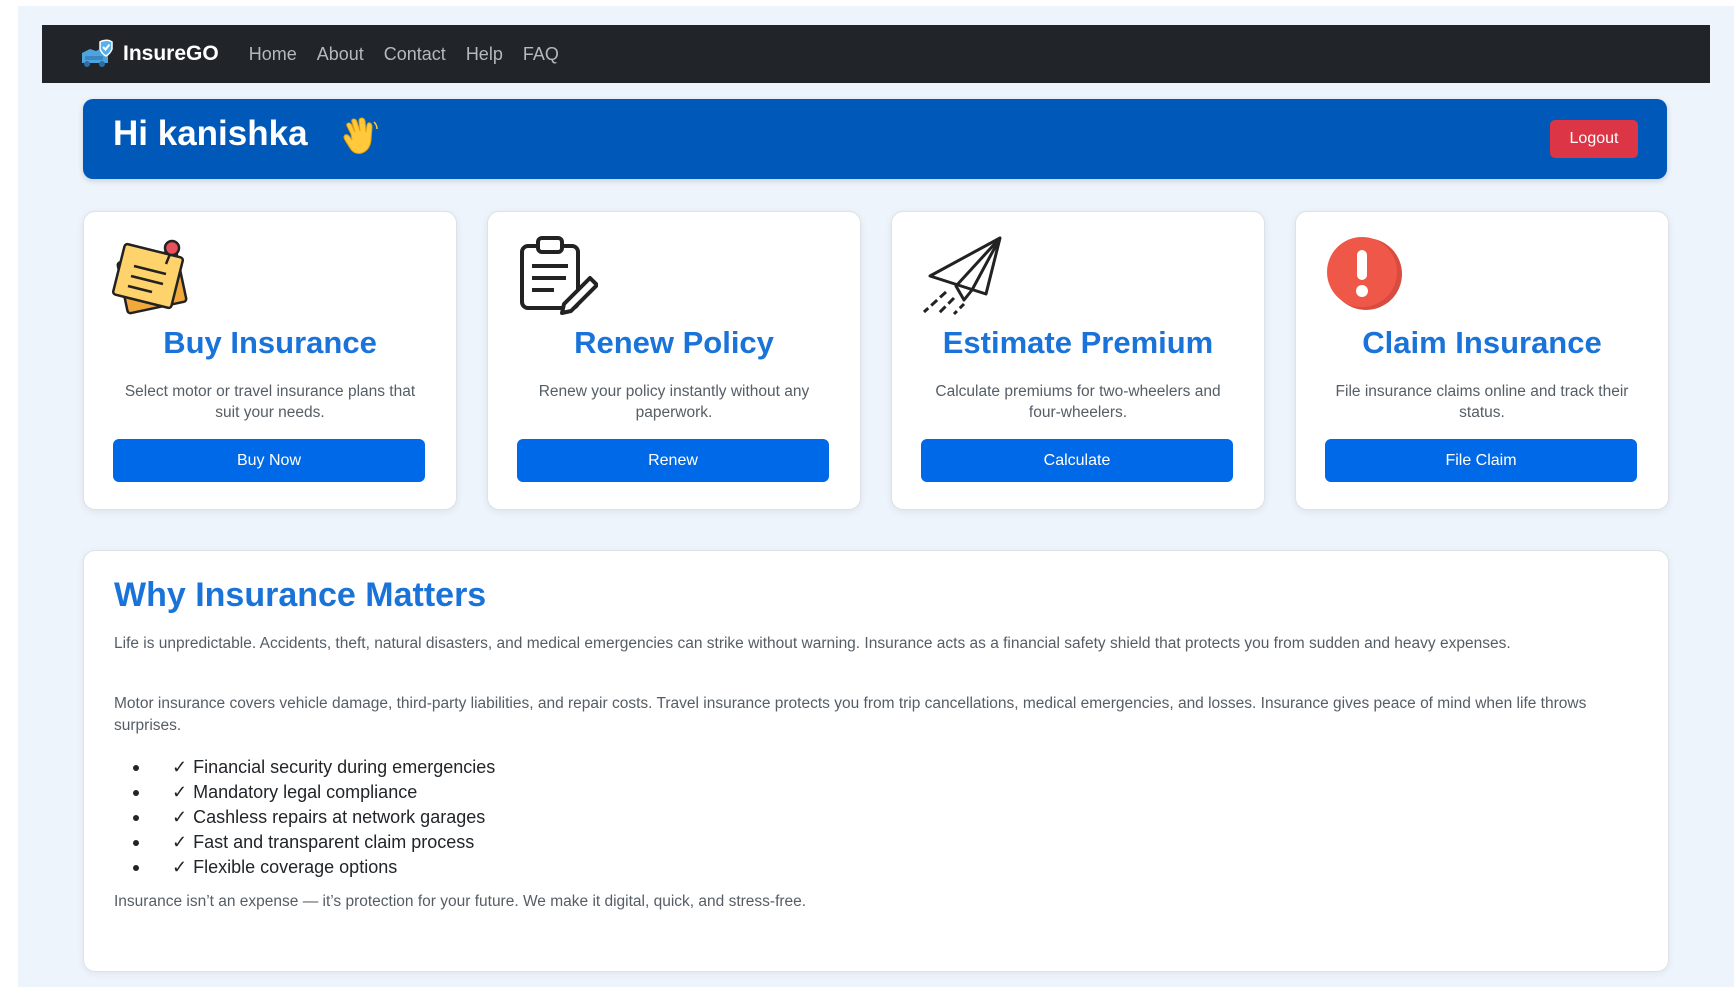  I want to click on notepad-icon, so click(150, 277).